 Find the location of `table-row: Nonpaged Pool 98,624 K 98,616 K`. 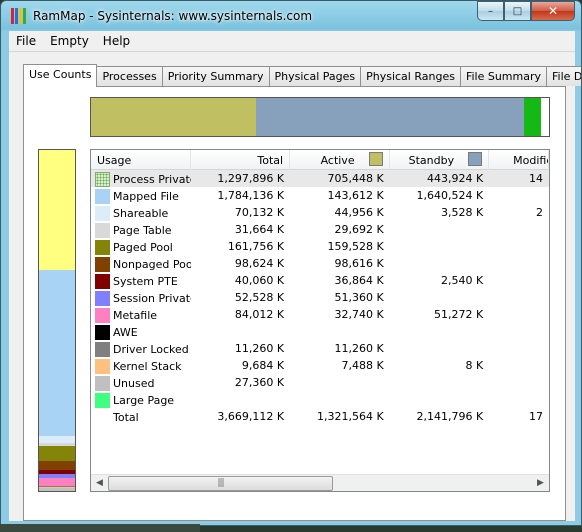

table-row: Nonpaged Pool 98,624 K 98,616 K is located at coordinates (320, 263).